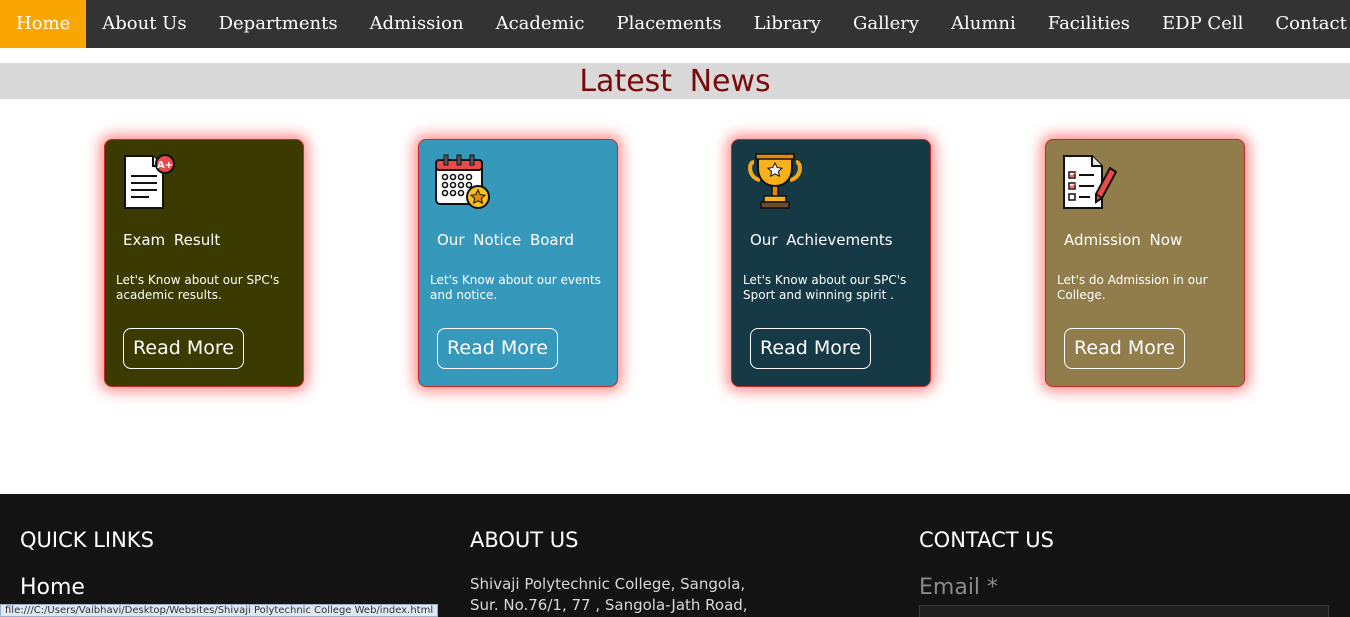 This screenshot has width=1350, height=617. What do you see at coordinates (165, 165) in the screenshot?
I see `svg-text: A+` at bounding box center [165, 165].